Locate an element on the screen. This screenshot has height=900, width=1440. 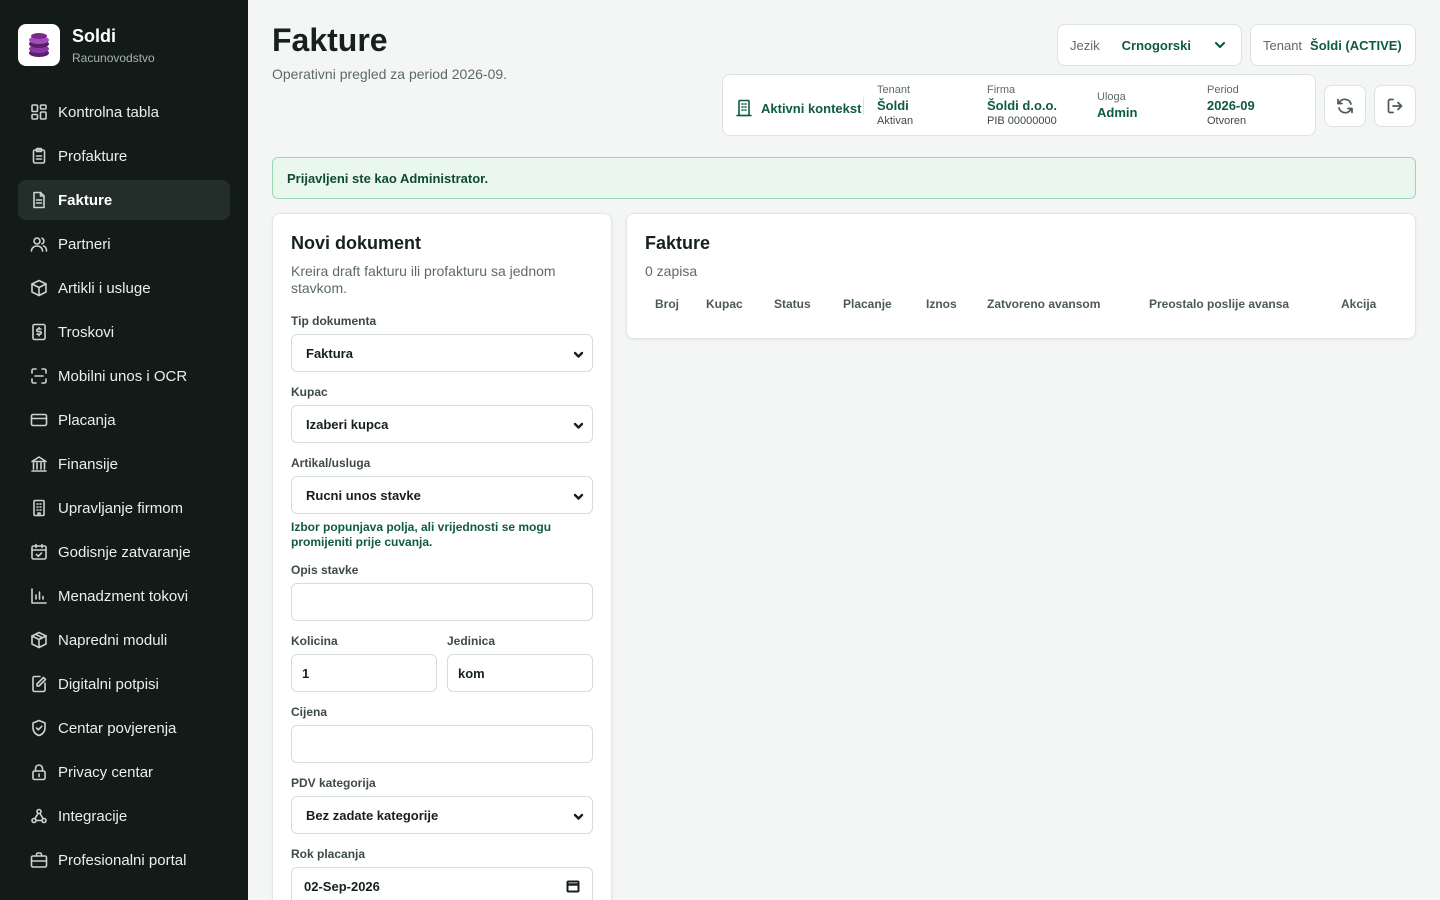
logout-button is located at coordinates (1395, 106).